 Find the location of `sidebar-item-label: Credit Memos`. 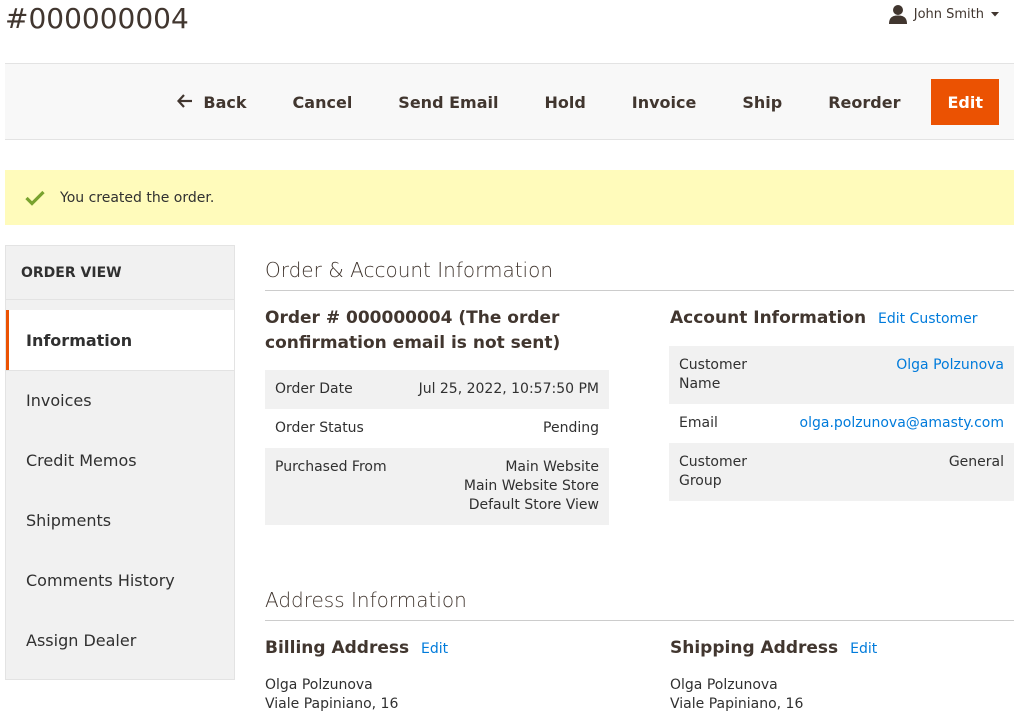

sidebar-item-label: Credit Memos is located at coordinates (81, 460).